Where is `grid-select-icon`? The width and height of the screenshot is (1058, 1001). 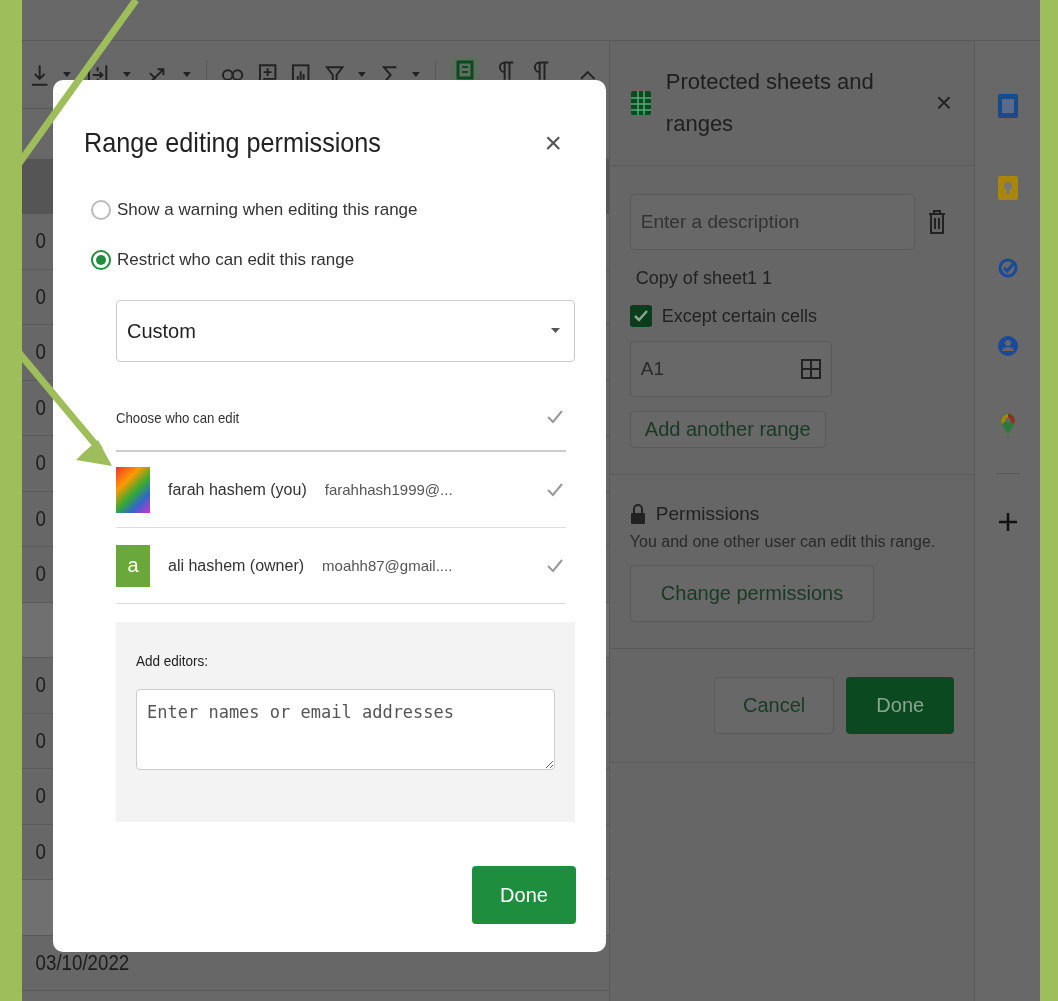 grid-select-icon is located at coordinates (810, 369).